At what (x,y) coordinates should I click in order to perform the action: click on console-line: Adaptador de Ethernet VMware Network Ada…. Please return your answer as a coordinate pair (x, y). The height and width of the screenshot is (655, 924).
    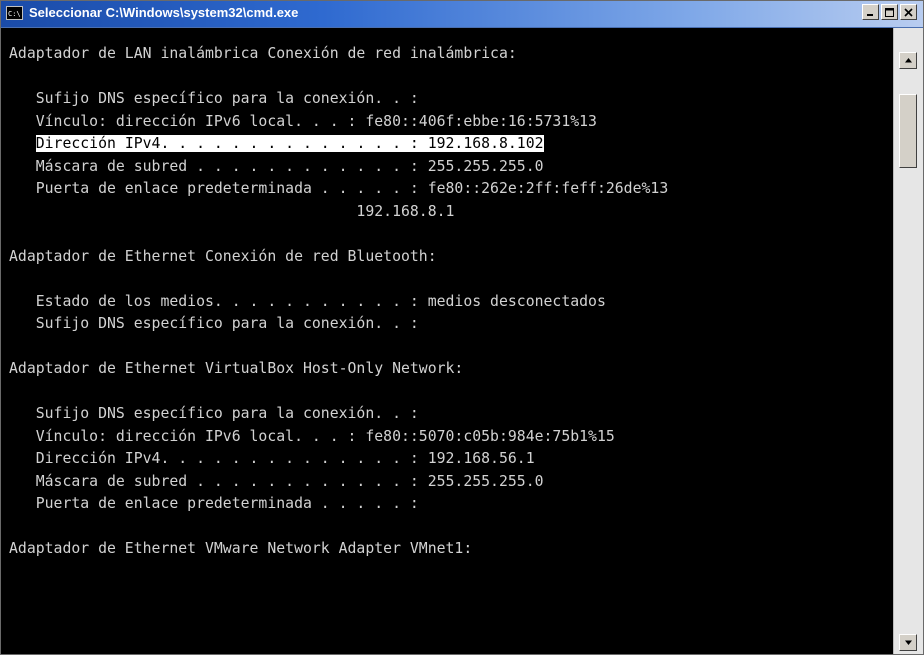
    Looking at the image, I should click on (241, 548).